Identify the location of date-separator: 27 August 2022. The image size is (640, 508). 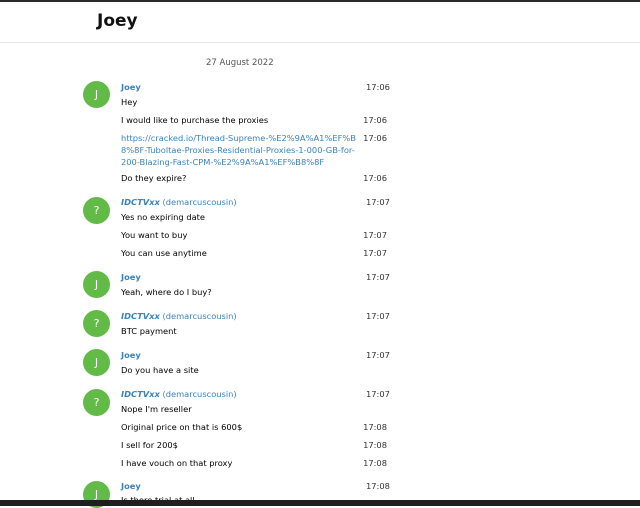
(240, 63).